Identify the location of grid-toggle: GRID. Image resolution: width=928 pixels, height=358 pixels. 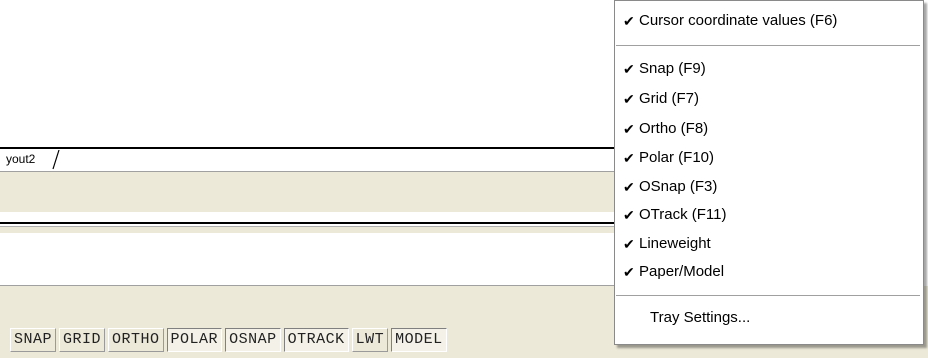
(82, 340).